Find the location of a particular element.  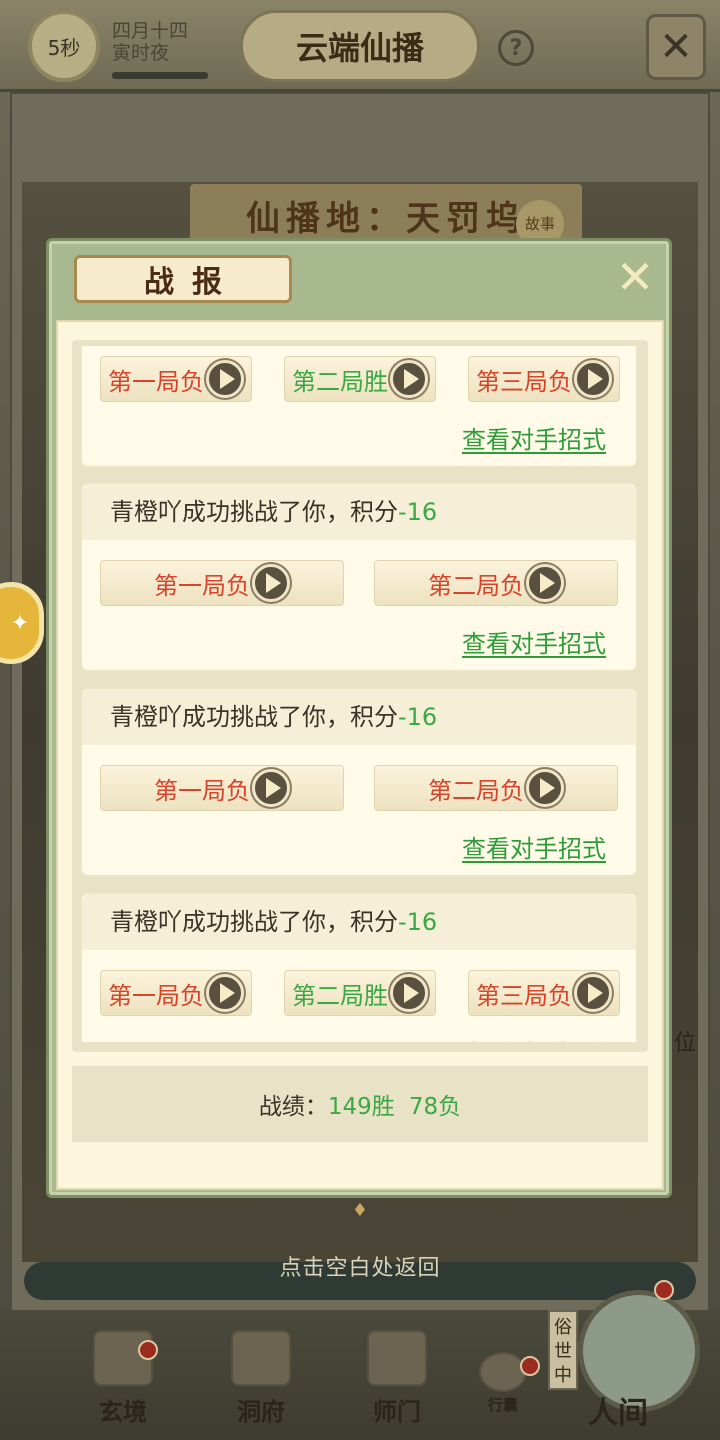

report-card: 第一局负 第二局胜 第三局负 查看对手招式 is located at coordinates (359, 407).